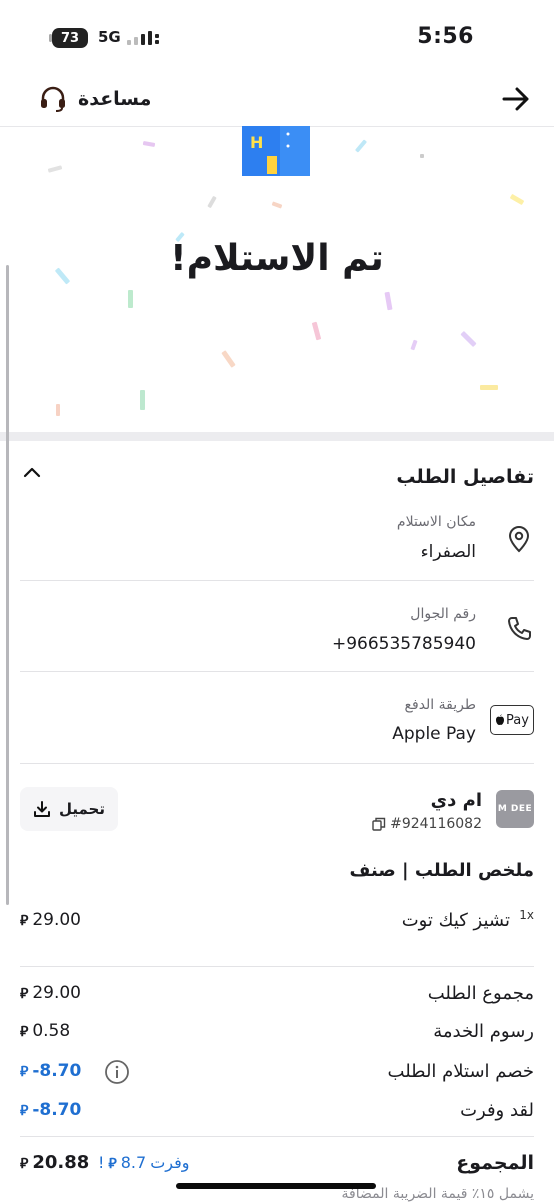 Image resolution: width=554 pixels, height=1202 pixels. What do you see at coordinates (519, 539) in the screenshot?
I see `location-pin-icon` at bounding box center [519, 539].